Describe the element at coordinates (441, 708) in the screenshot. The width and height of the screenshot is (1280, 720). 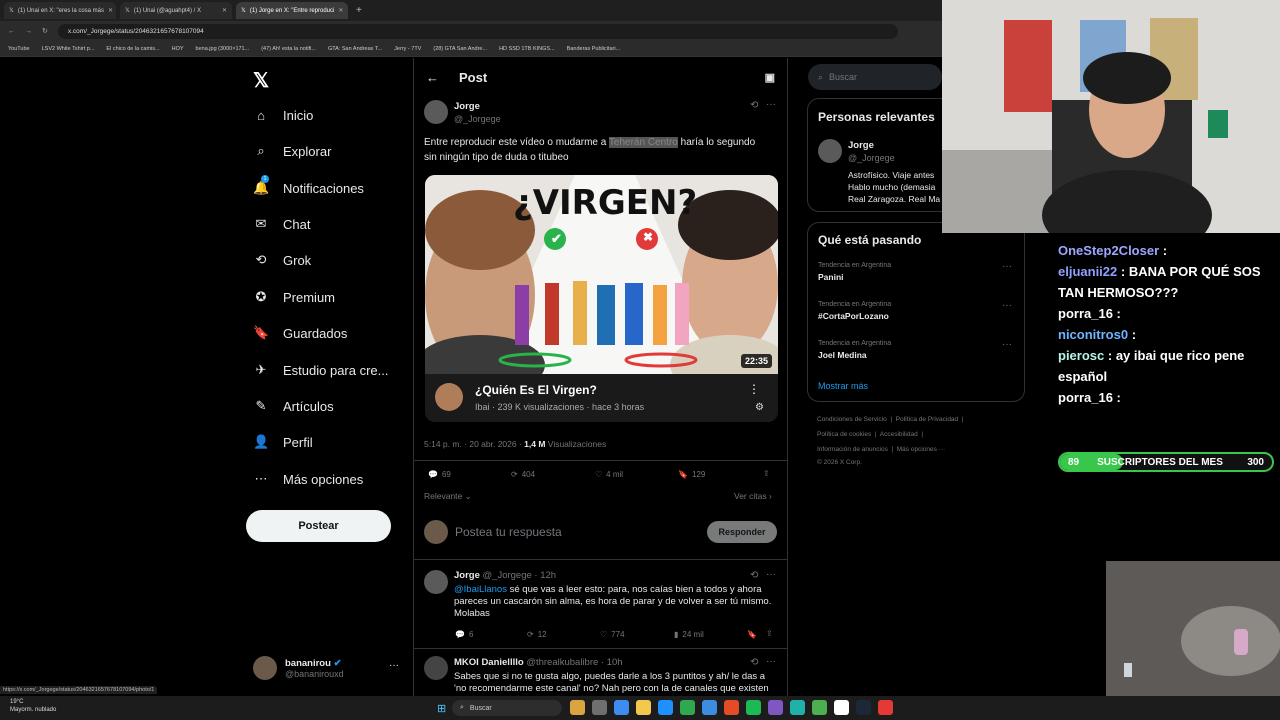
I see `windows-start-icon: ⊞` at that location.